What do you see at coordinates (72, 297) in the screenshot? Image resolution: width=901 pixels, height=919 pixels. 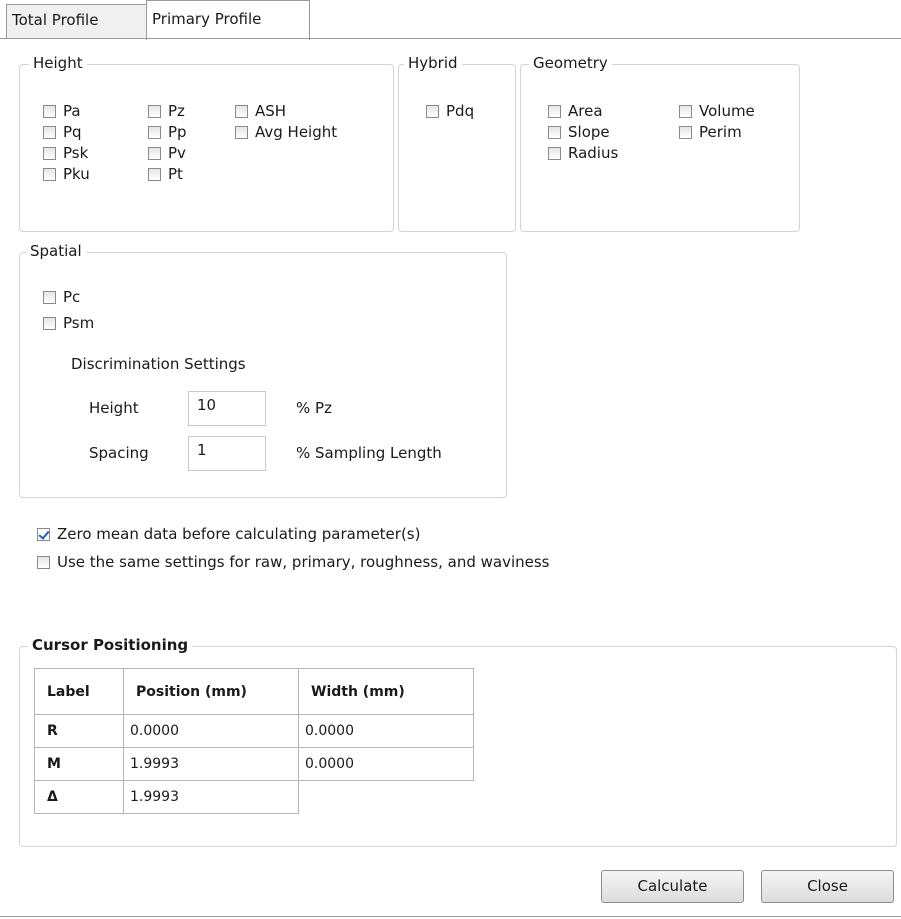 I see `checkbox-label: Pc` at bounding box center [72, 297].